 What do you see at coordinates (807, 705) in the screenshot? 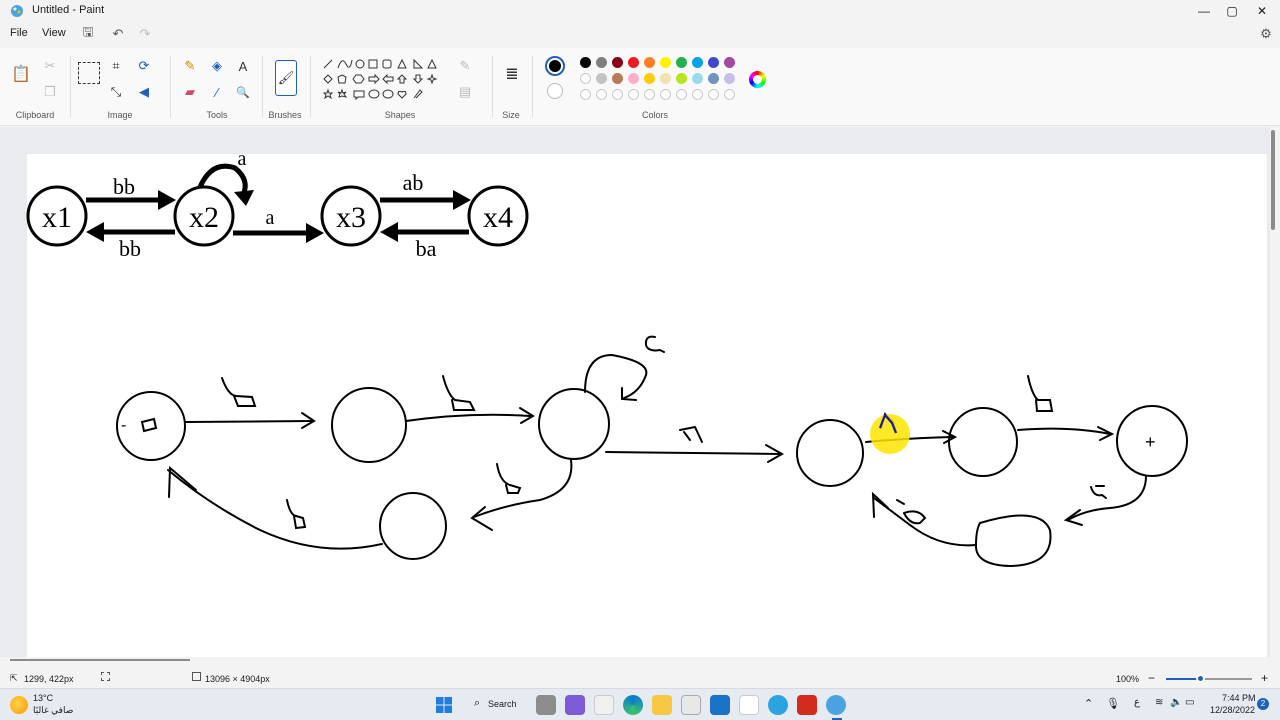
I see `acrobat-icon` at bounding box center [807, 705].